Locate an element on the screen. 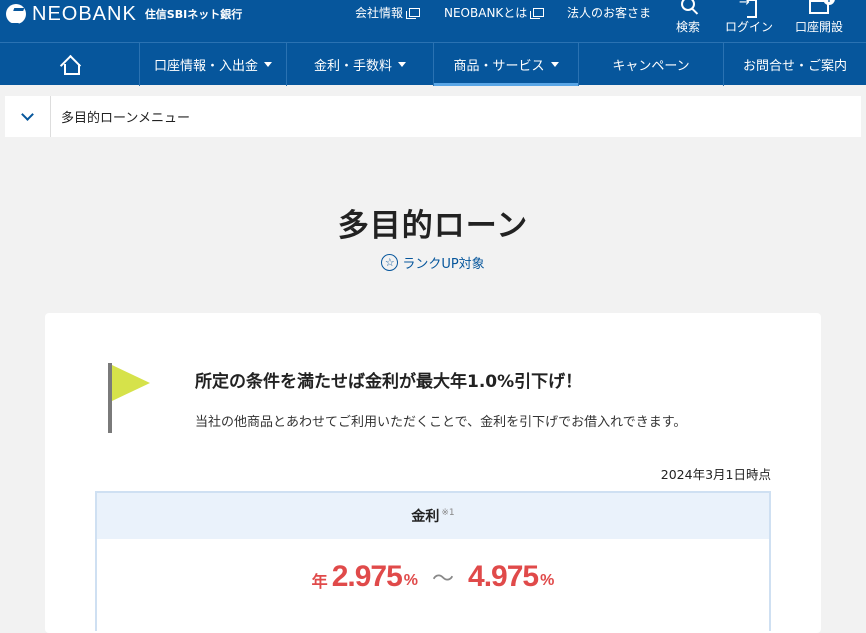  main-nav: 口座情報・入出金 金利・手数料 商品・サービス キャンペーン お問合せ・ご案内 is located at coordinates (433, 64).